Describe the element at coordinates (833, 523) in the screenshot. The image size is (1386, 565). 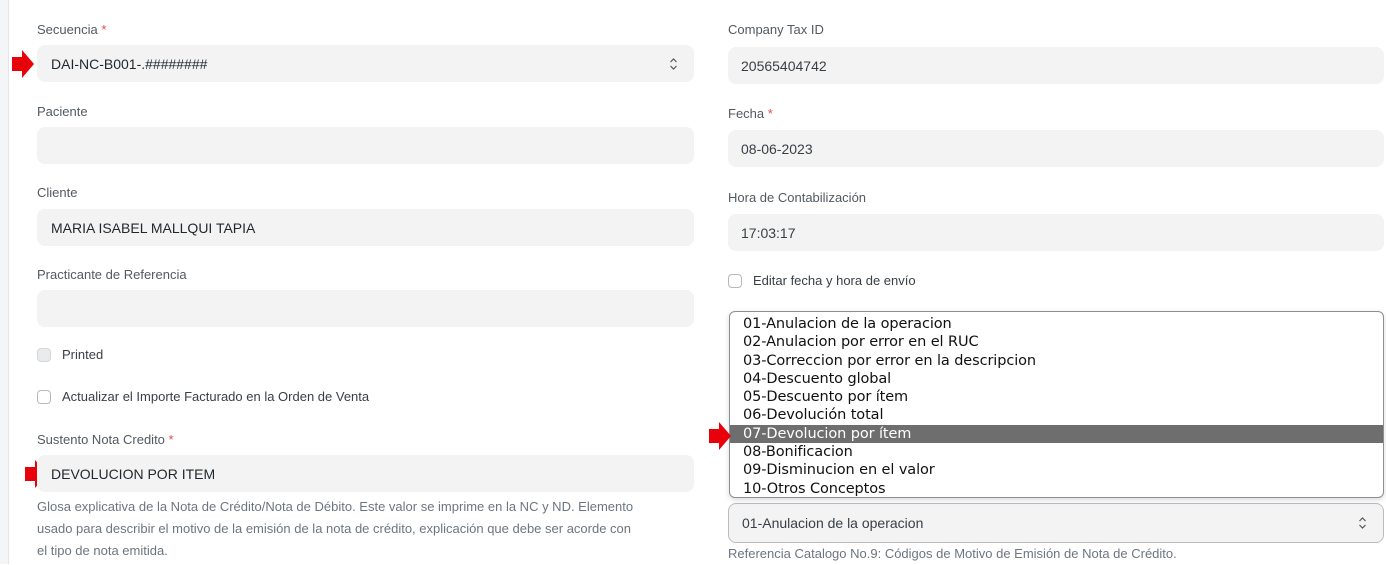
I see `motivo-value: 01-Anulacion de la operacion` at that location.